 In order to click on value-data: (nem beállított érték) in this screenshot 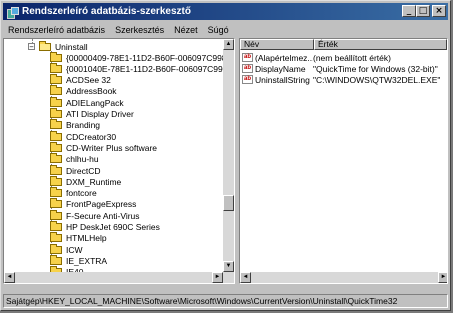, I will do `click(352, 57)`.